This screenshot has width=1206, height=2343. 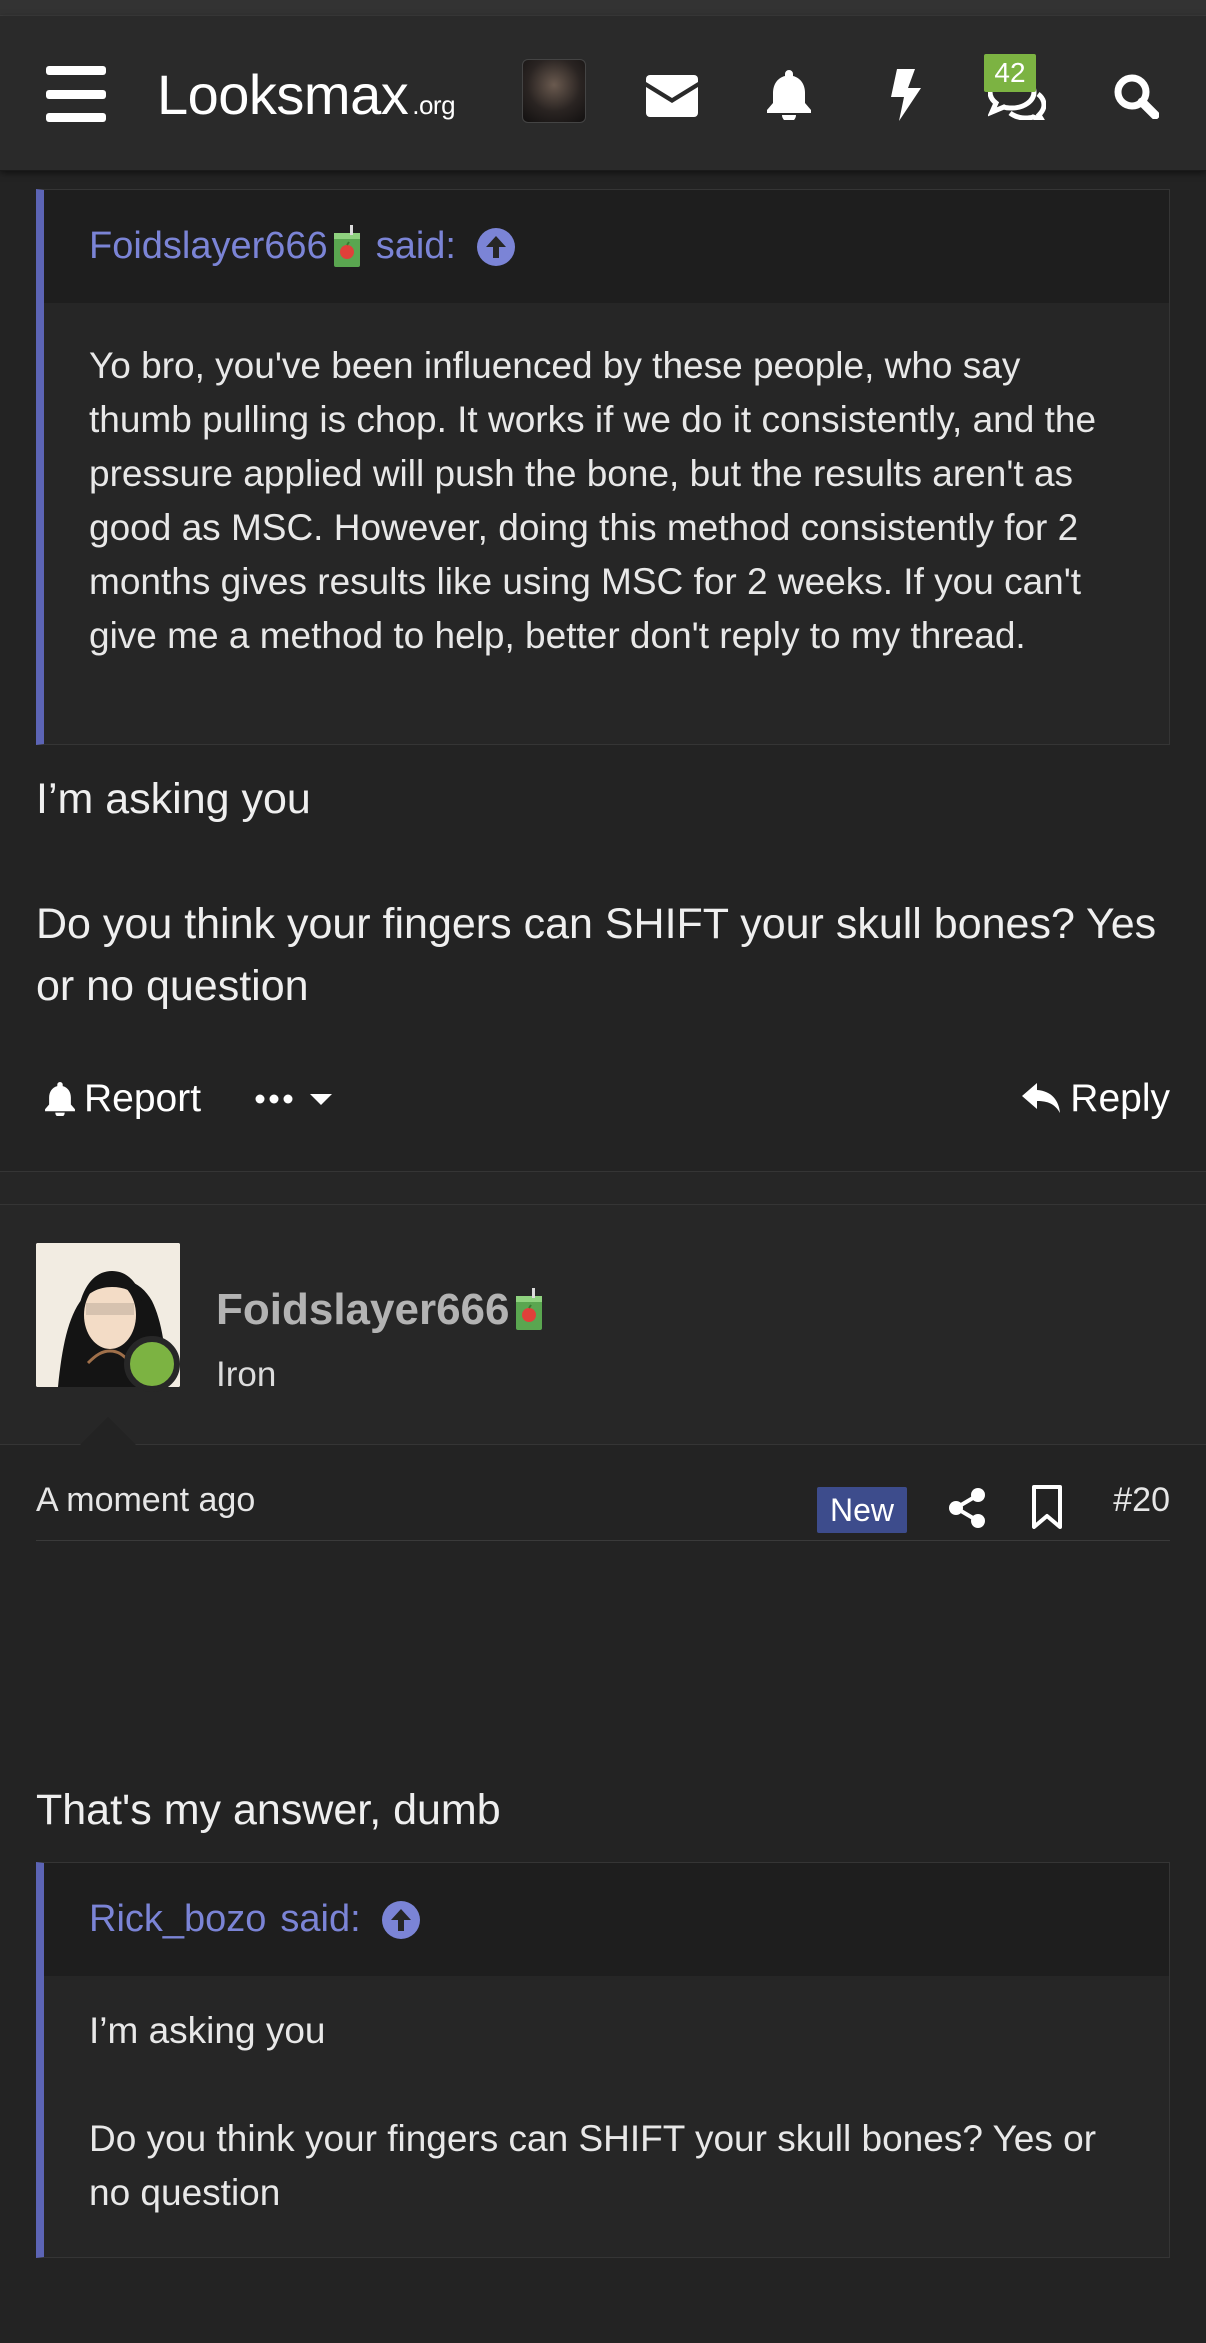 I want to click on post-username: Foidslayer666, so click(x=380, y=1310).